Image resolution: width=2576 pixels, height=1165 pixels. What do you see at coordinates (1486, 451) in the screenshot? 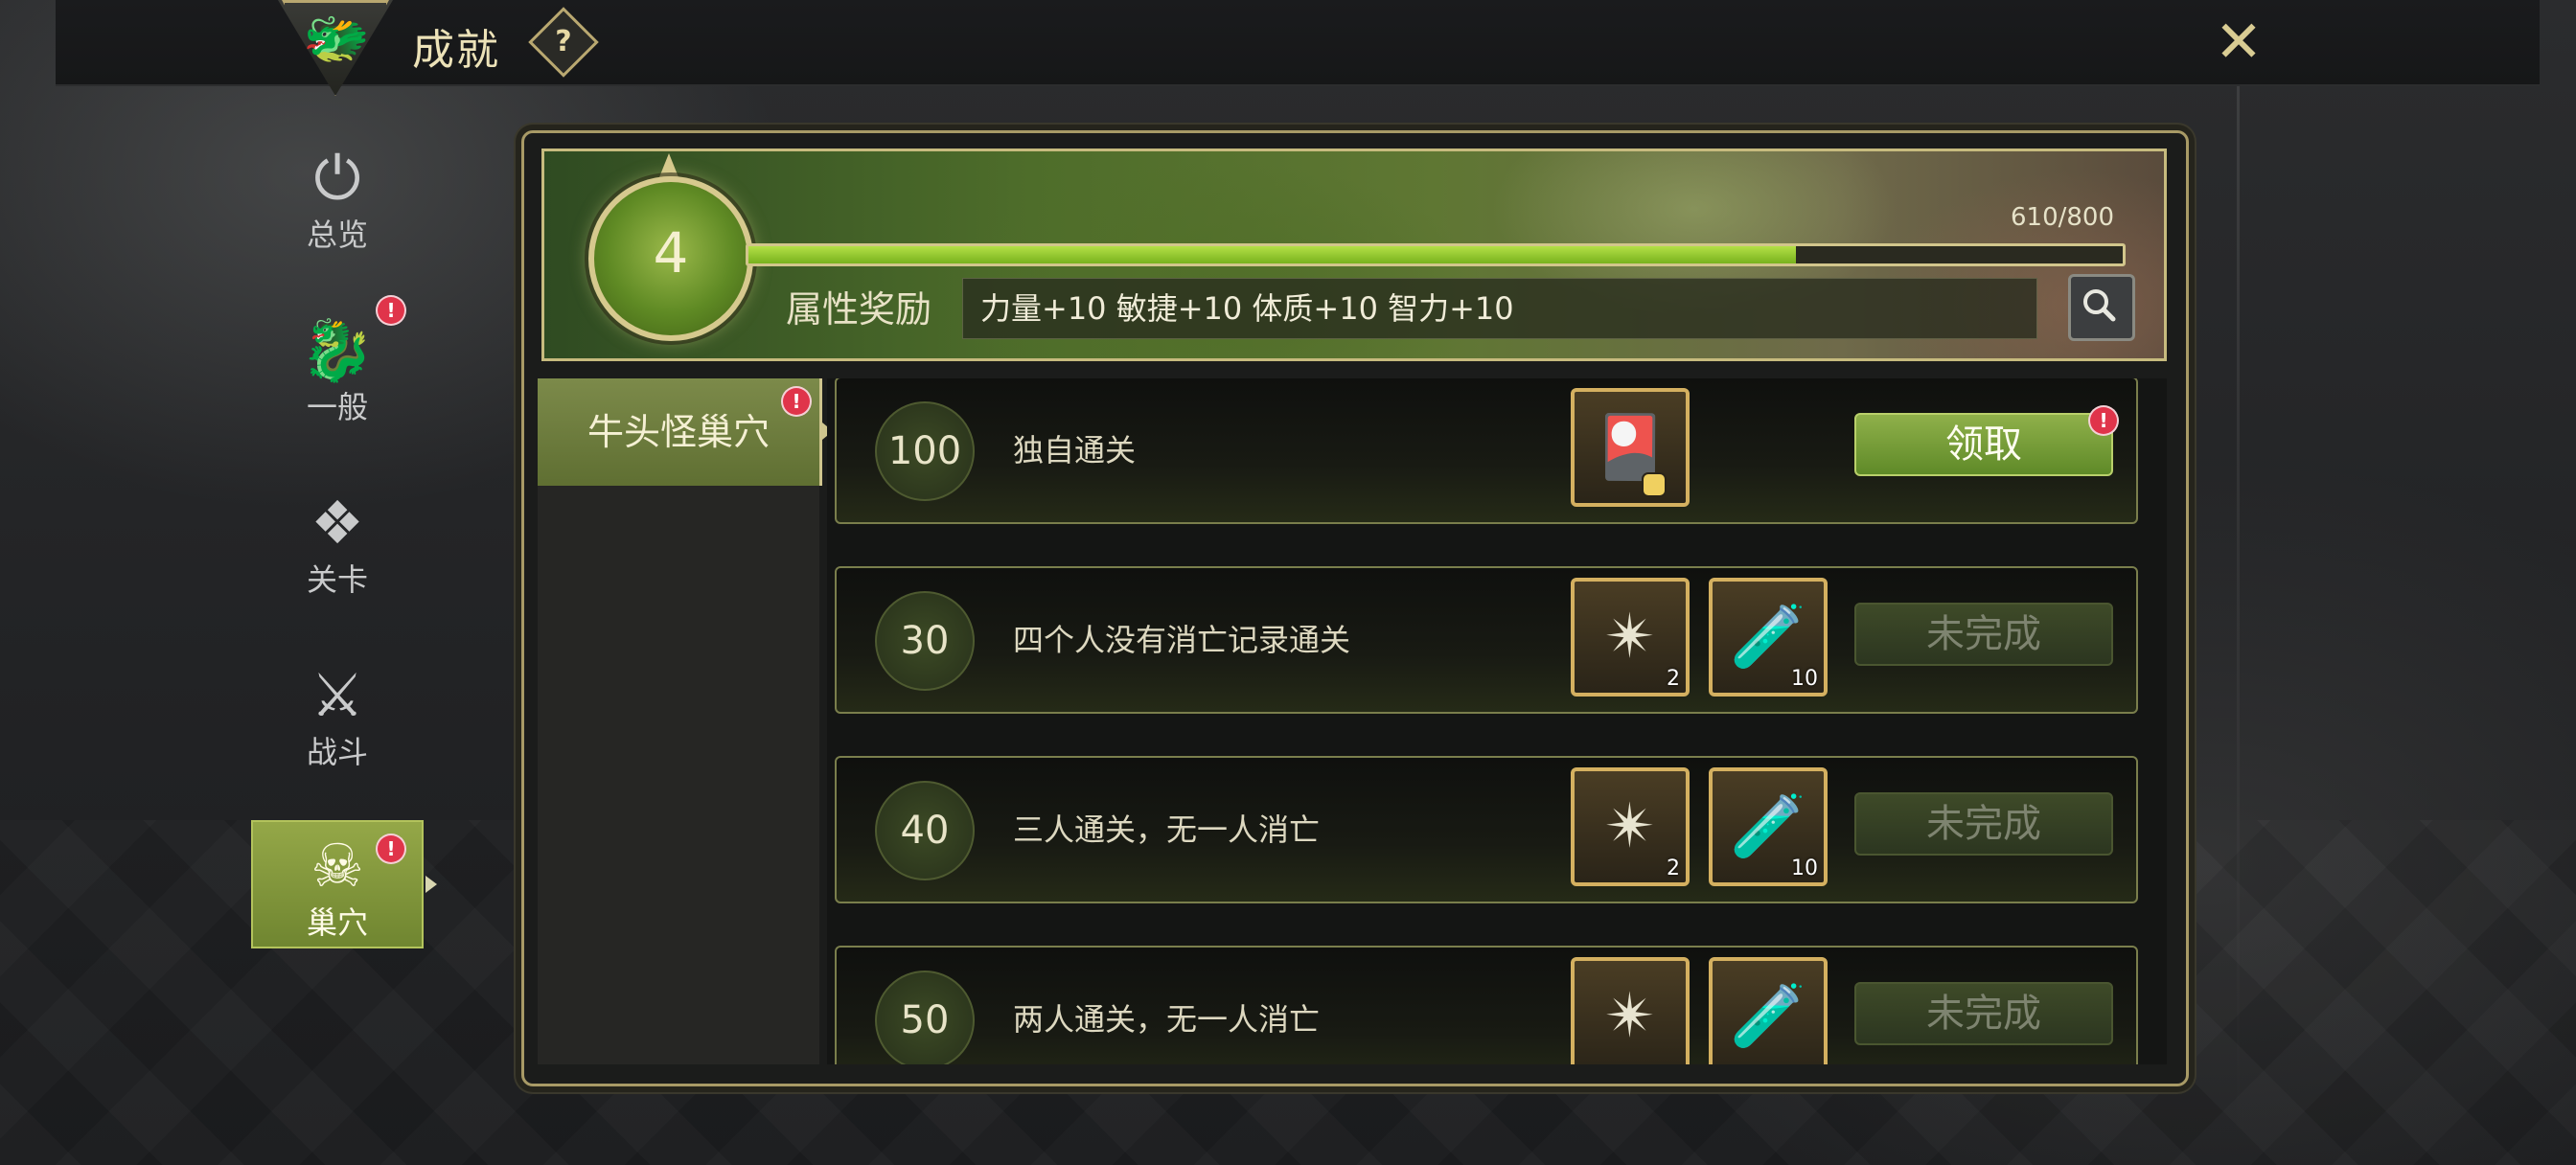
I see `achievement-row: 100 独自通关 🎴 领取!` at bounding box center [1486, 451].